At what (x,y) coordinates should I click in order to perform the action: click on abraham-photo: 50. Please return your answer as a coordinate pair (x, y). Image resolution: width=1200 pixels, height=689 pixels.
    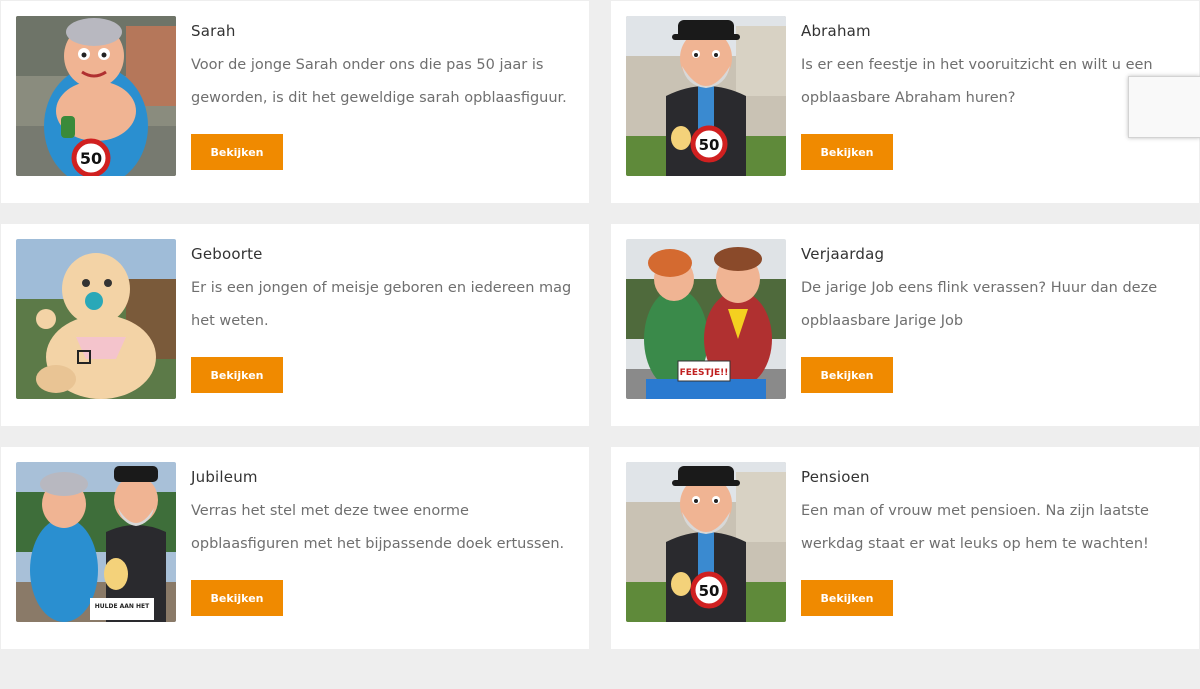
    Looking at the image, I should click on (706, 96).